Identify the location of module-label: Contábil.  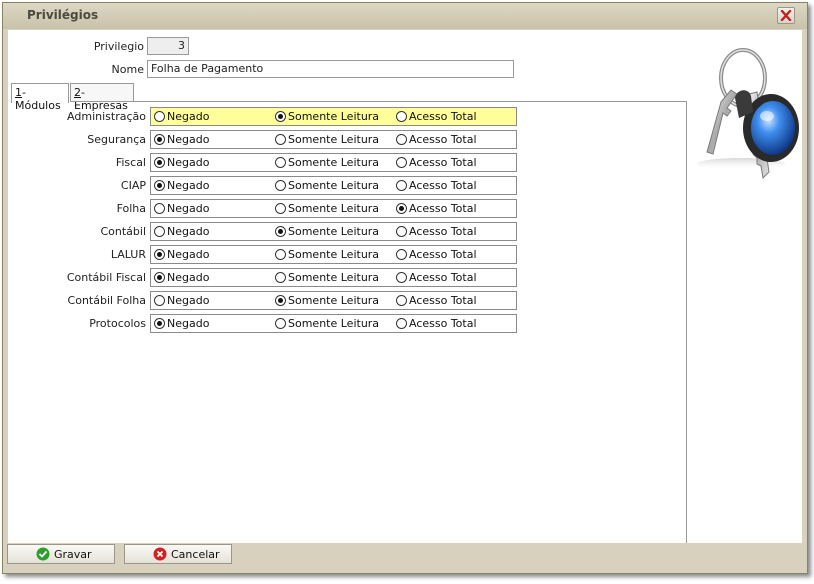
(123, 231).